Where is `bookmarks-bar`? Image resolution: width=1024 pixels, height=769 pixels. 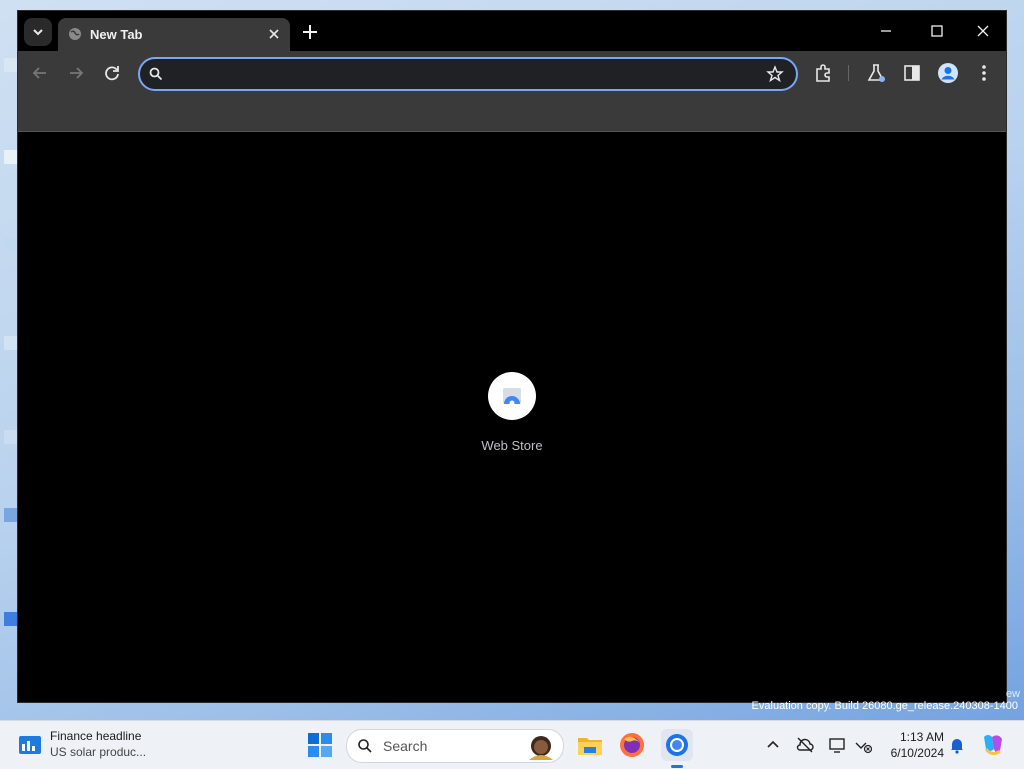 bookmarks-bar is located at coordinates (512, 113).